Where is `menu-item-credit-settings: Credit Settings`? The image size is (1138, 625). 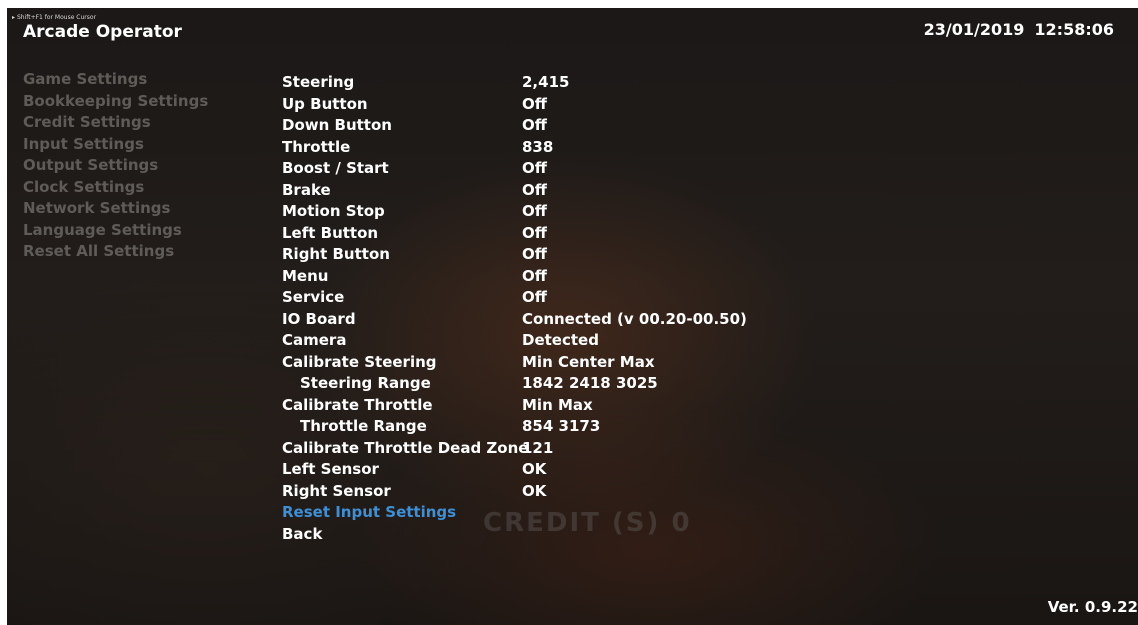
menu-item-credit-settings: Credit Settings is located at coordinates (115, 123).